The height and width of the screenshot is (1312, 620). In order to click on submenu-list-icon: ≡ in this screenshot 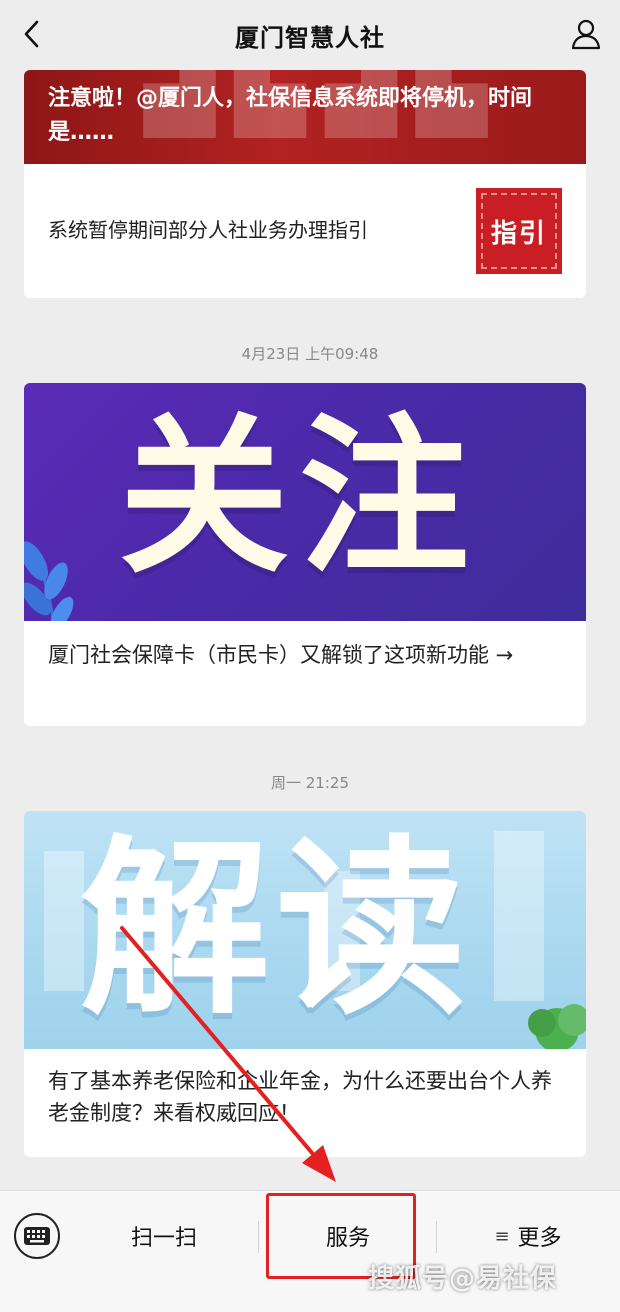, I will do `click(502, 1236)`.